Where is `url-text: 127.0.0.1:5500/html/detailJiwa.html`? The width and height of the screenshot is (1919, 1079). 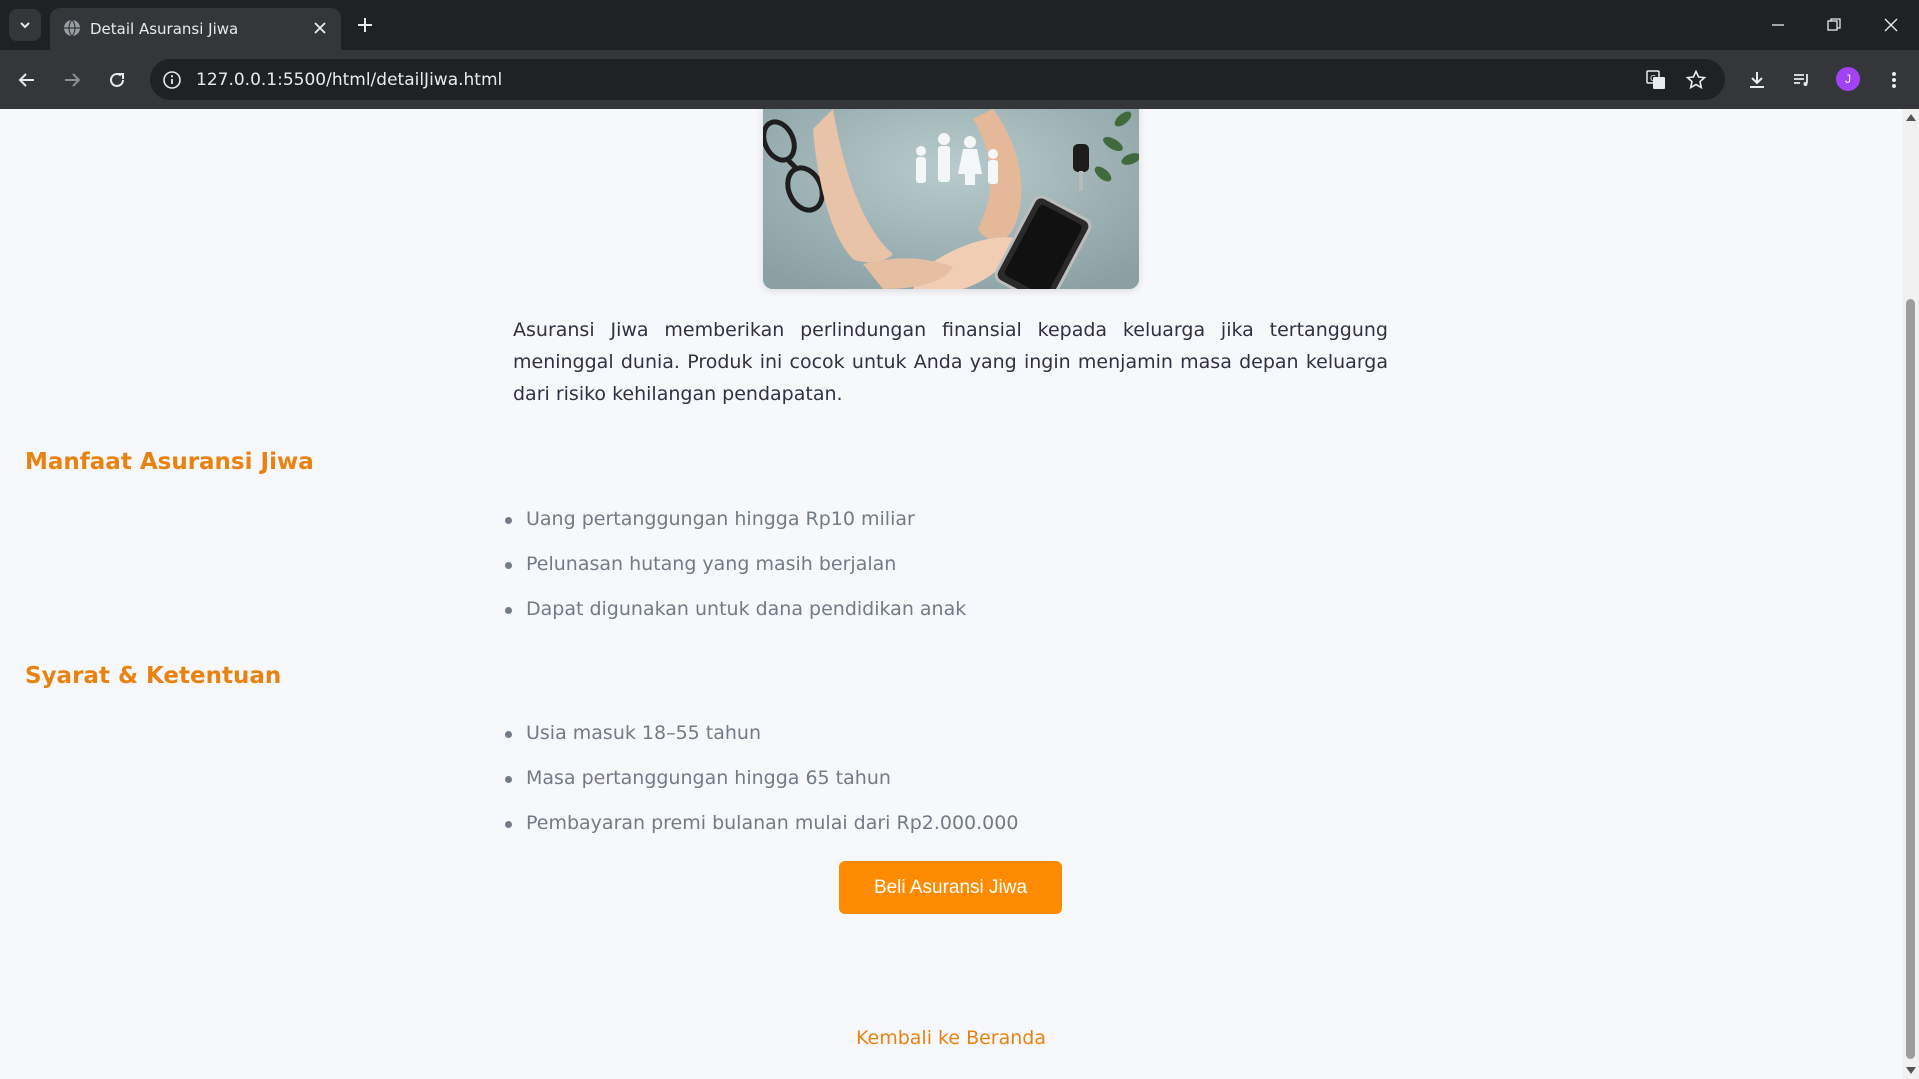
url-text: 127.0.0.1:5500/html/detailJiwa.html is located at coordinates (349, 80).